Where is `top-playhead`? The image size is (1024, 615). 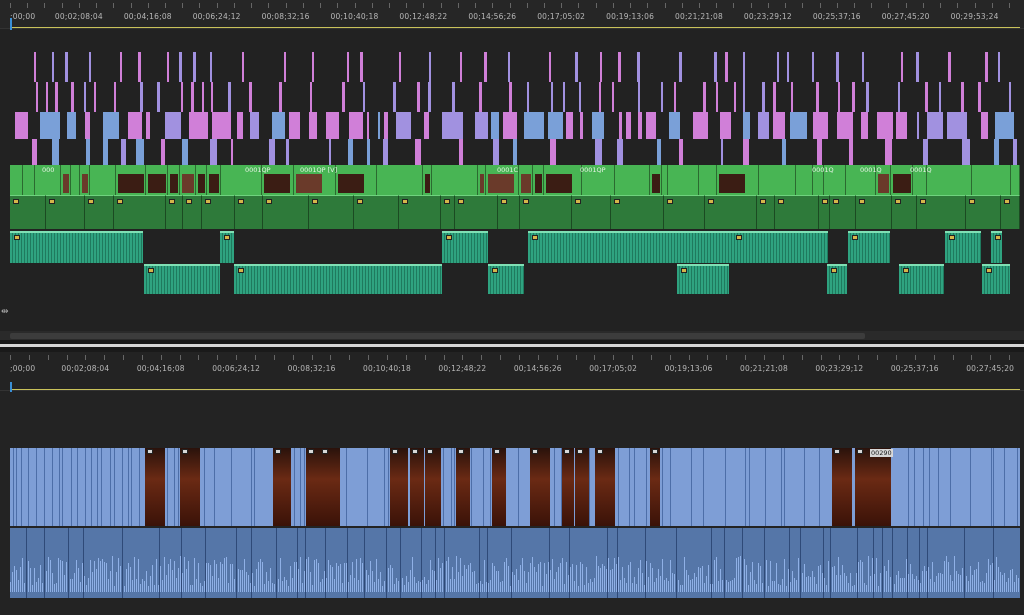 top-playhead is located at coordinates (11, 24).